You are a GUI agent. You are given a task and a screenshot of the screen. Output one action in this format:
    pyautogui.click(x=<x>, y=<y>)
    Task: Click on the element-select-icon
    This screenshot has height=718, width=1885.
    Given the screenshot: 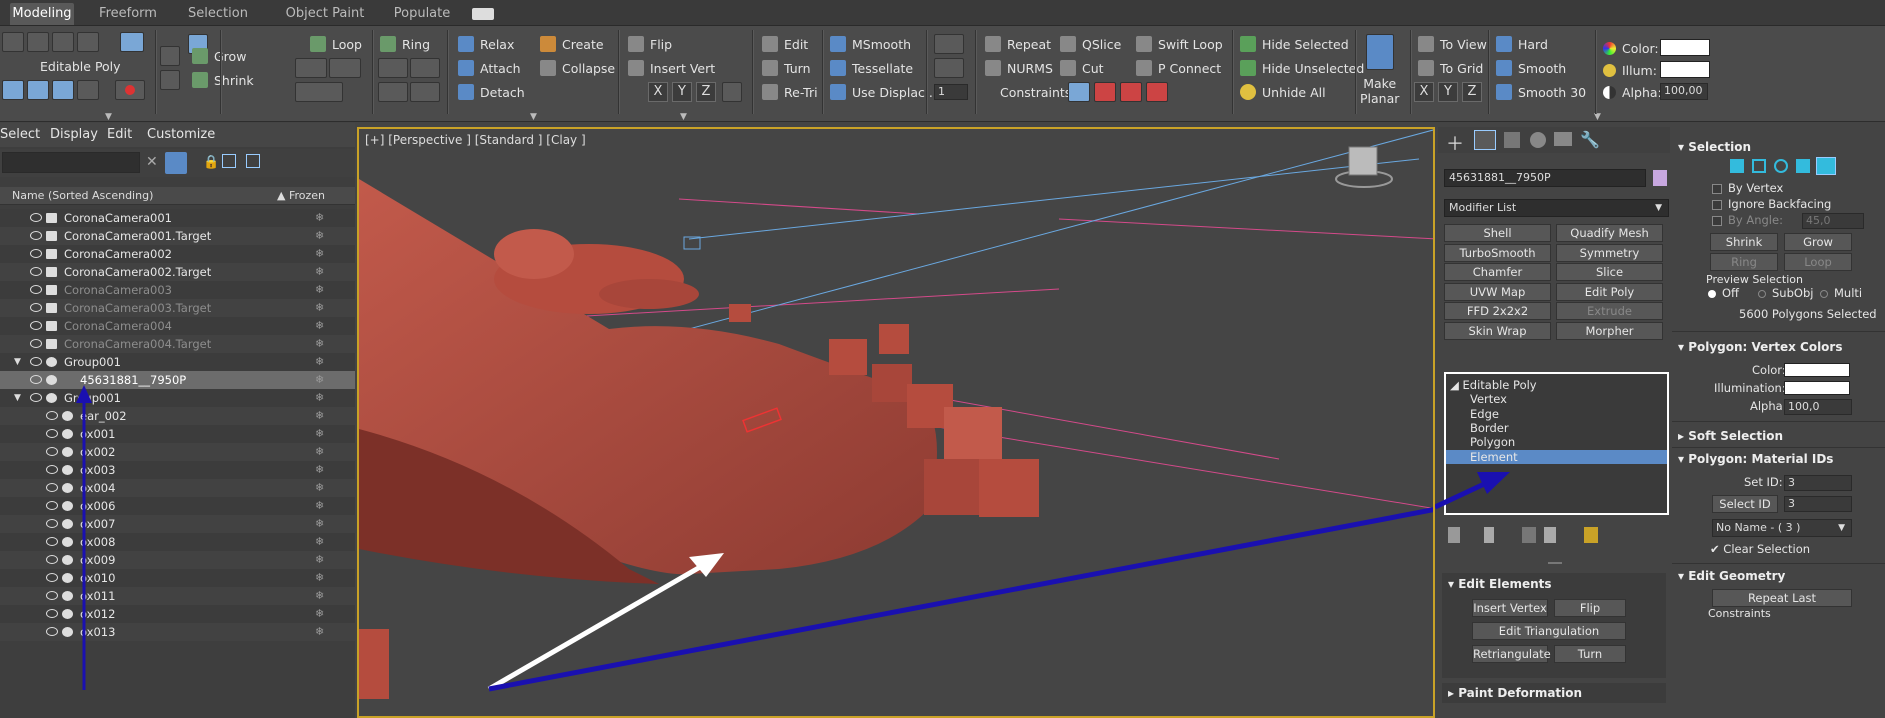 What is the action you would take?
    pyautogui.click(x=1826, y=166)
    